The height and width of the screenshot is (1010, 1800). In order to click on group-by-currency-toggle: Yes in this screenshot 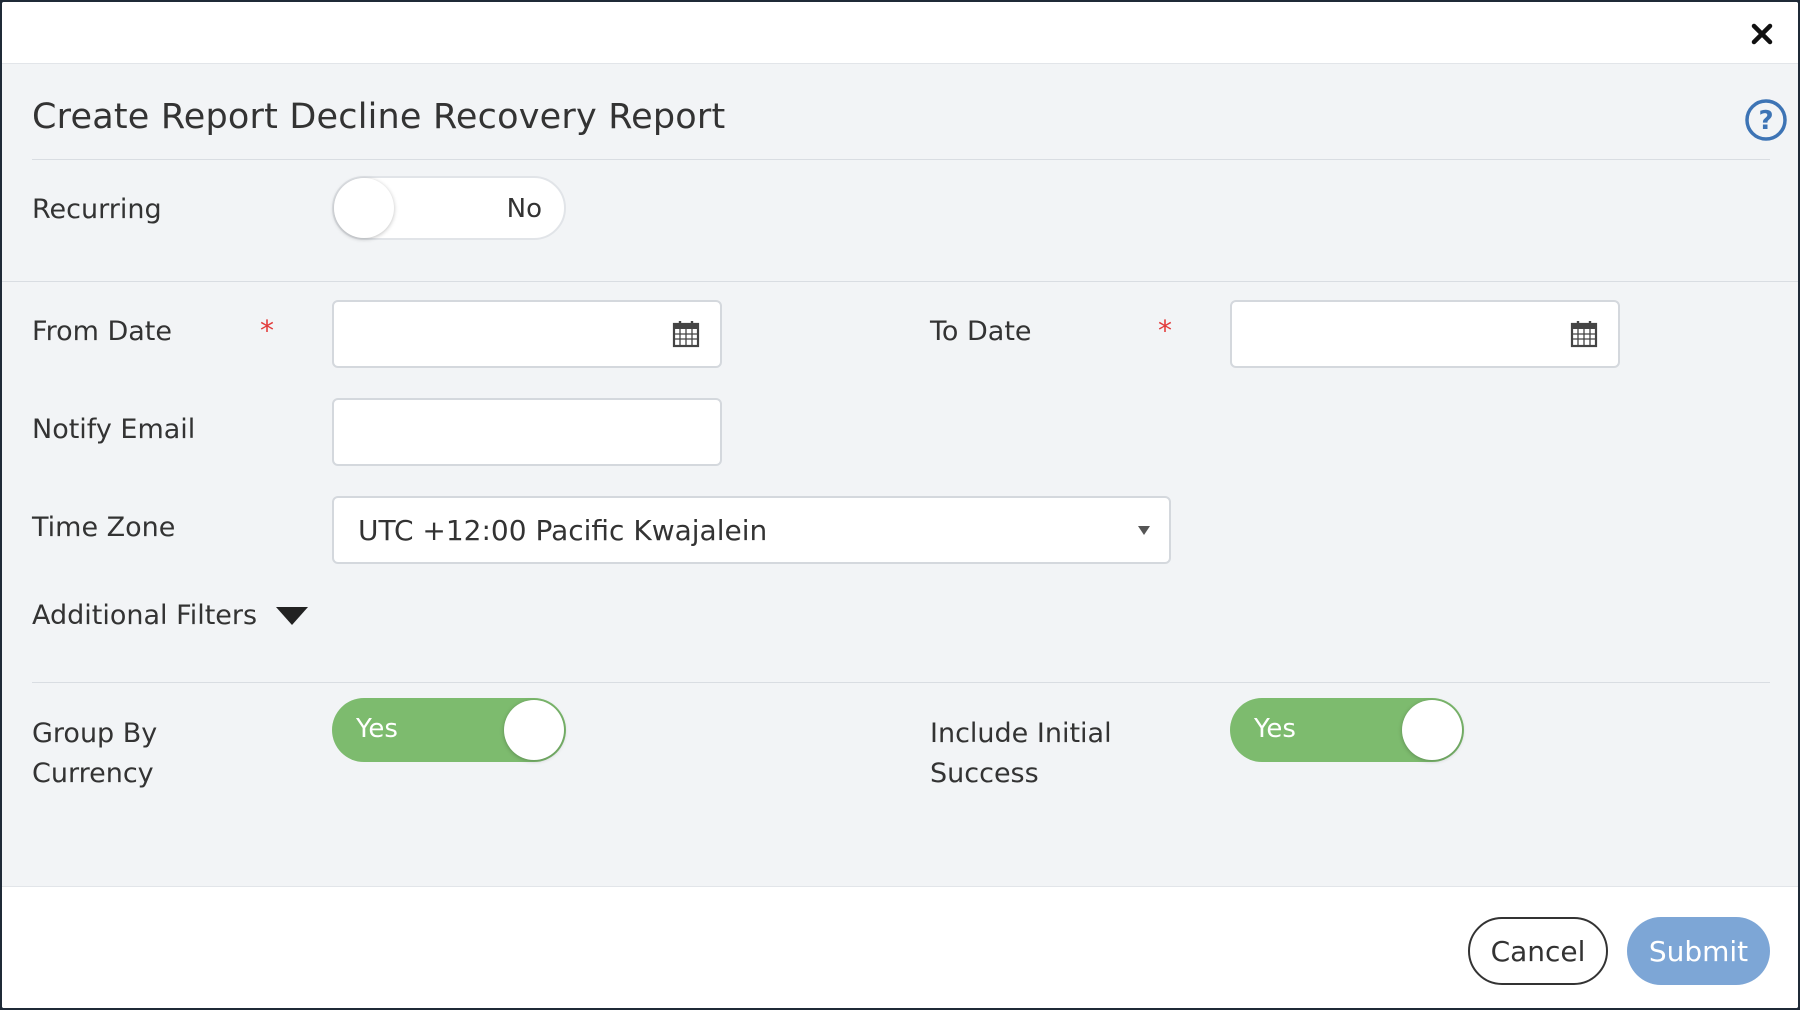, I will do `click(449, 730)`.